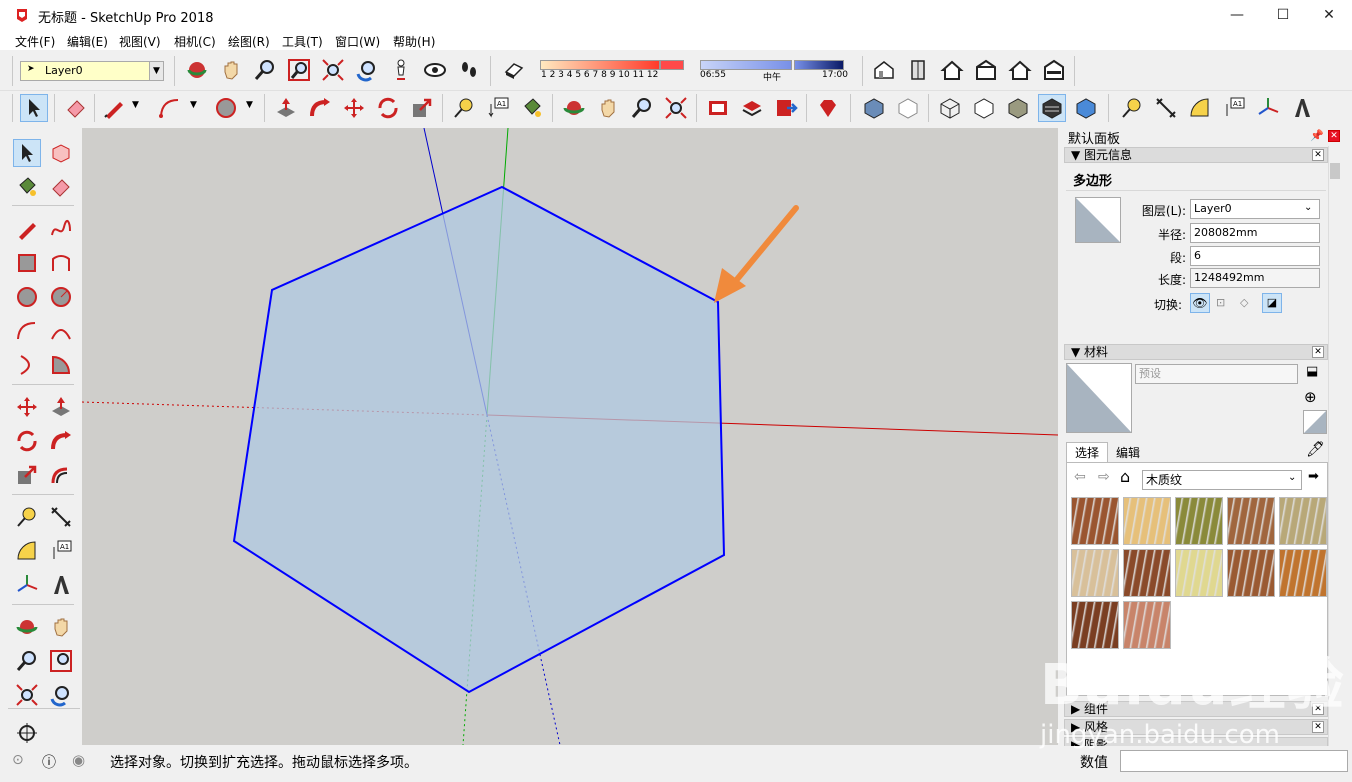  I want to click on left-view-icon, so click(1054, 70).